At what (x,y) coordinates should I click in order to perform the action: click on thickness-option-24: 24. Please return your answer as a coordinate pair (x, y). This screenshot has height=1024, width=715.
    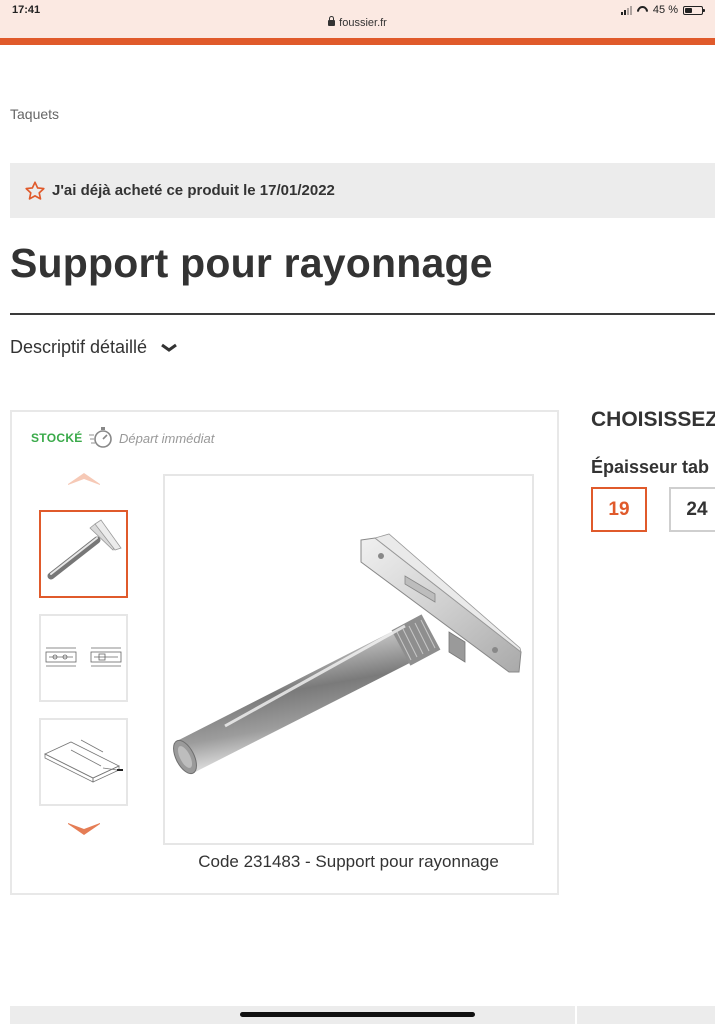
    Looking at the image, I should click on (692, 509).